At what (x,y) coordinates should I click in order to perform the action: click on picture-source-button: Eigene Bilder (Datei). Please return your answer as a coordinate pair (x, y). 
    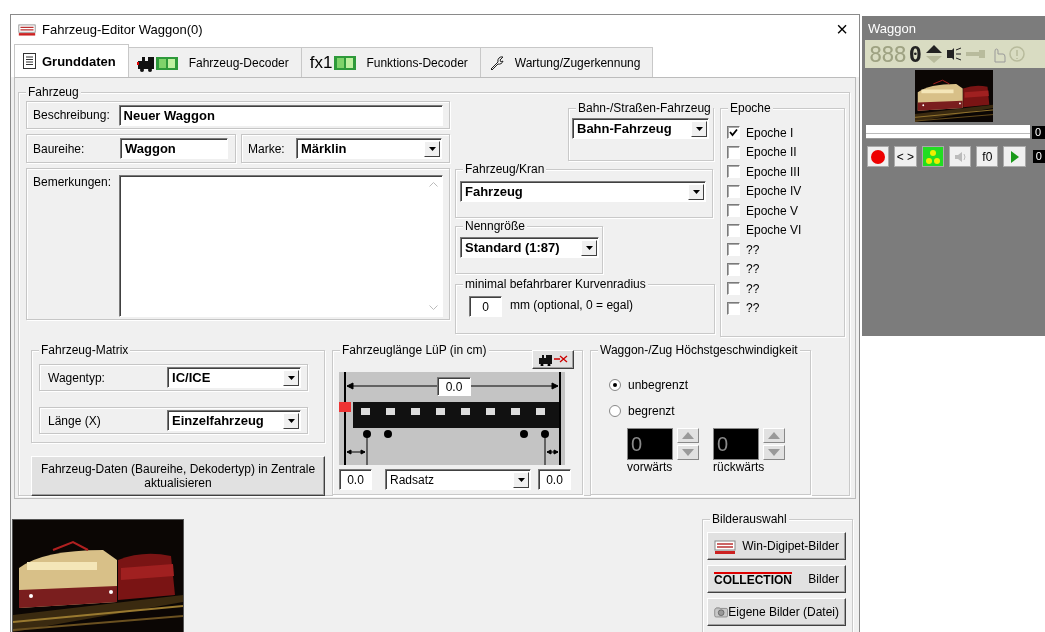
    Looking at the image, I should click on (776, 612).